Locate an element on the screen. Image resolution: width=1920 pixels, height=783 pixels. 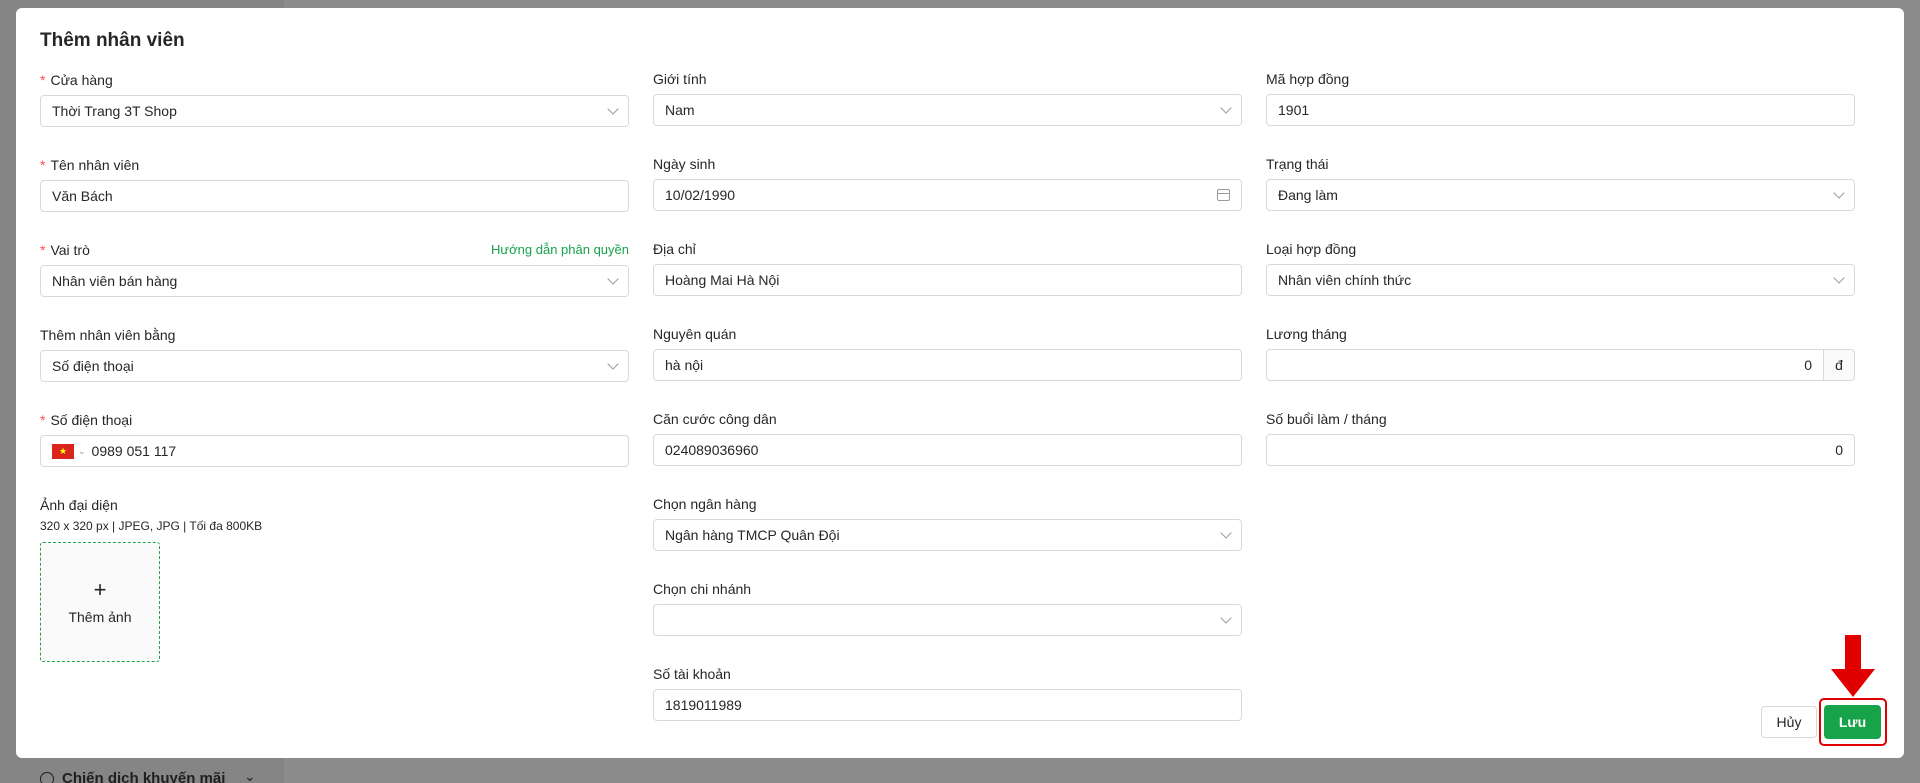
hometown-label: Nguyên quán is located at coordinates (695, 334).